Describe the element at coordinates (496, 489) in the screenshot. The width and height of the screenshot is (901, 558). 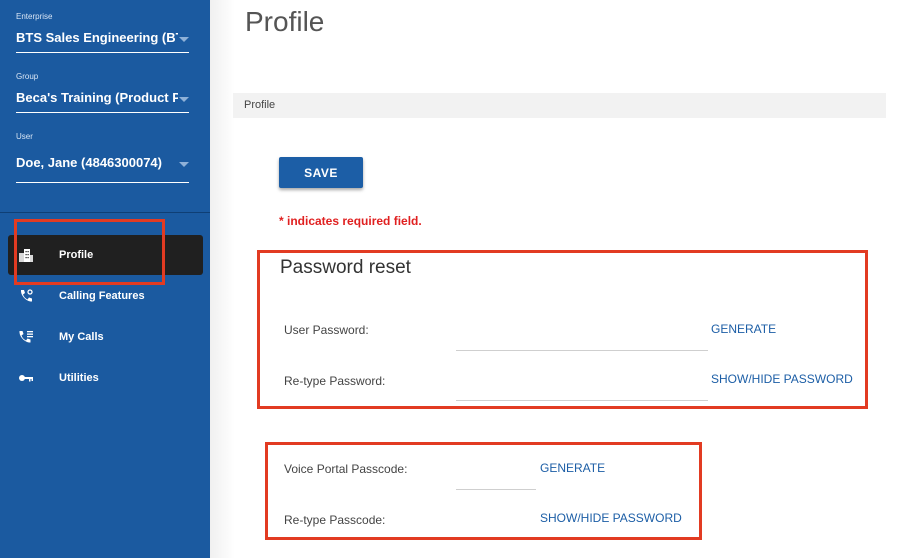
I see `voice-portal-passcode-input` at that location.